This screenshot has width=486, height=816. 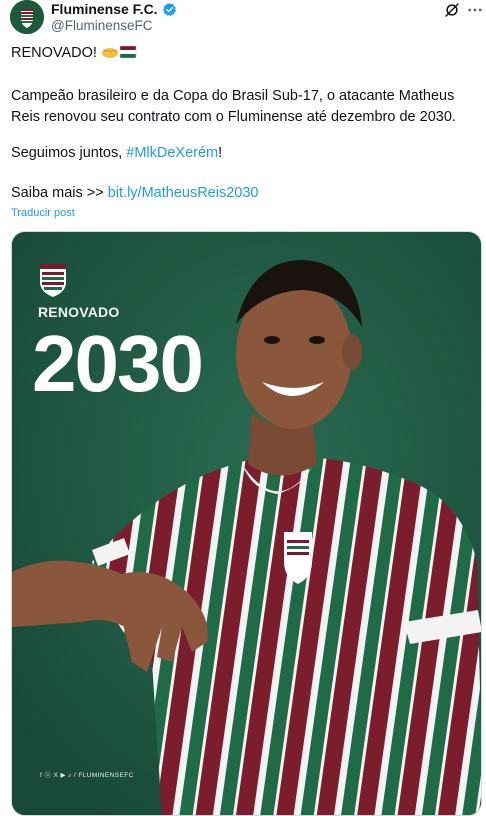 I want to click on juntos-prefix: Seguimos juntos,, so click(x=69, y=153).